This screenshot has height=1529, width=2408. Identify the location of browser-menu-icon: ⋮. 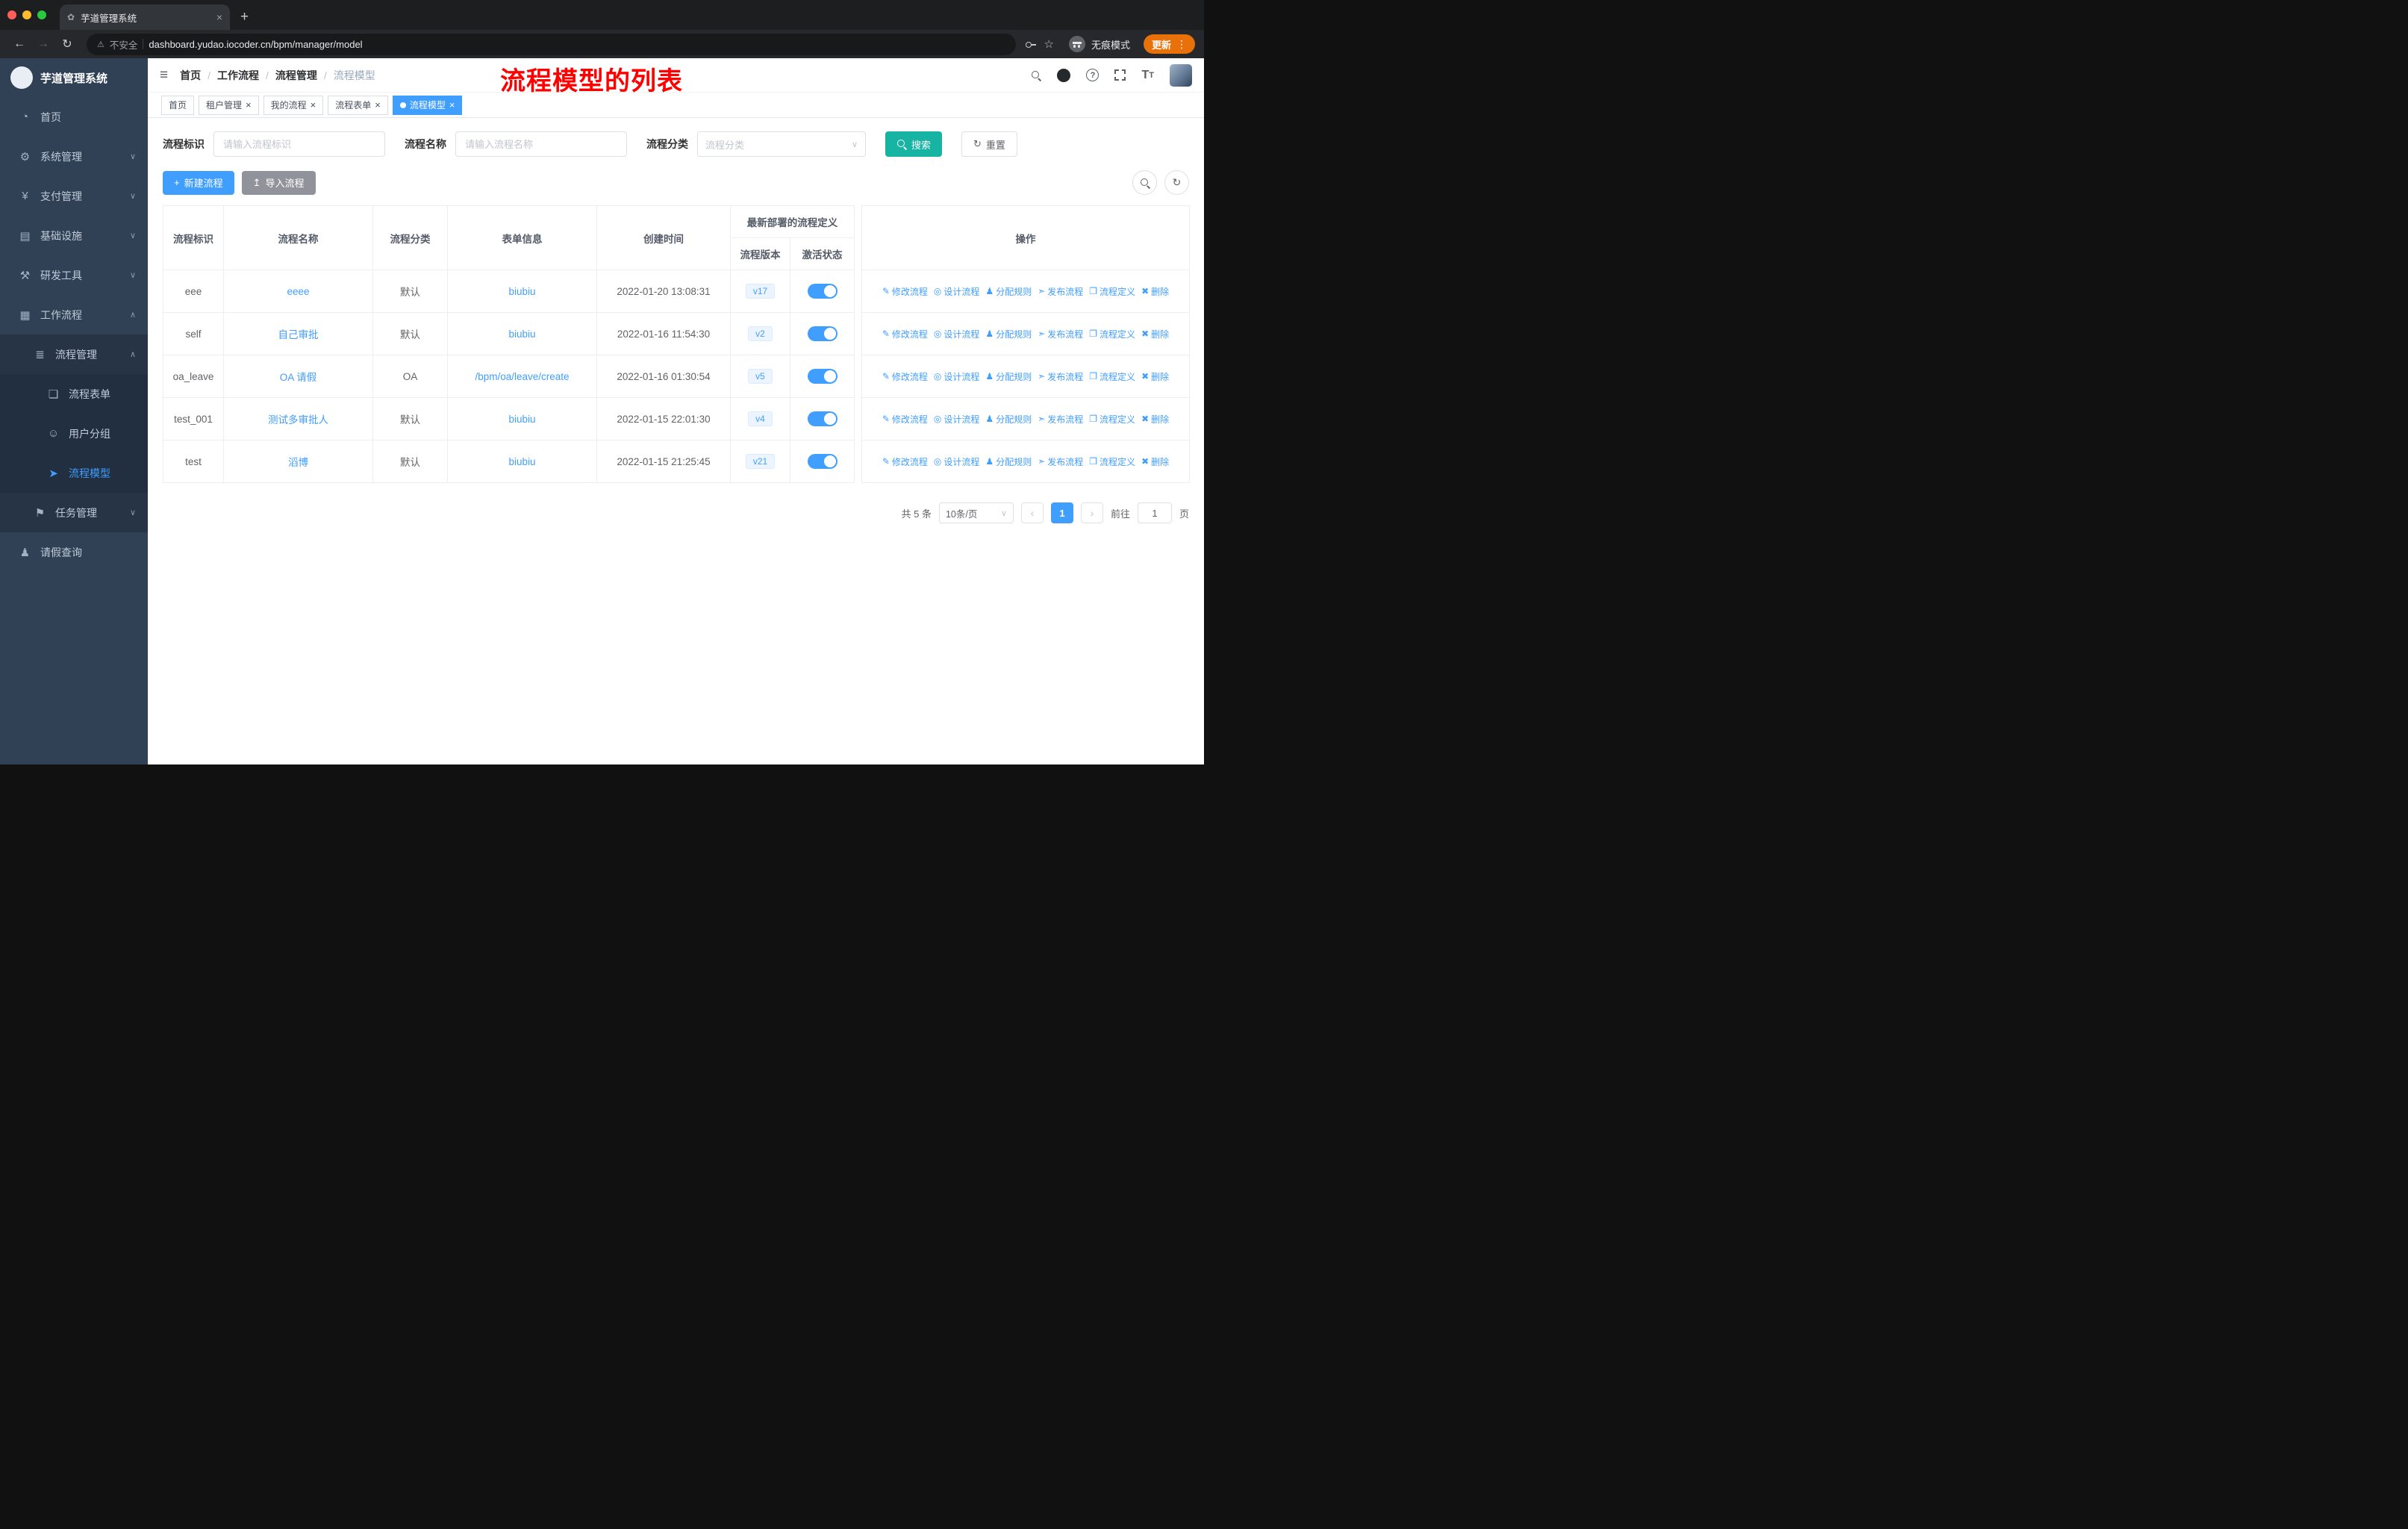
(1181, 44).